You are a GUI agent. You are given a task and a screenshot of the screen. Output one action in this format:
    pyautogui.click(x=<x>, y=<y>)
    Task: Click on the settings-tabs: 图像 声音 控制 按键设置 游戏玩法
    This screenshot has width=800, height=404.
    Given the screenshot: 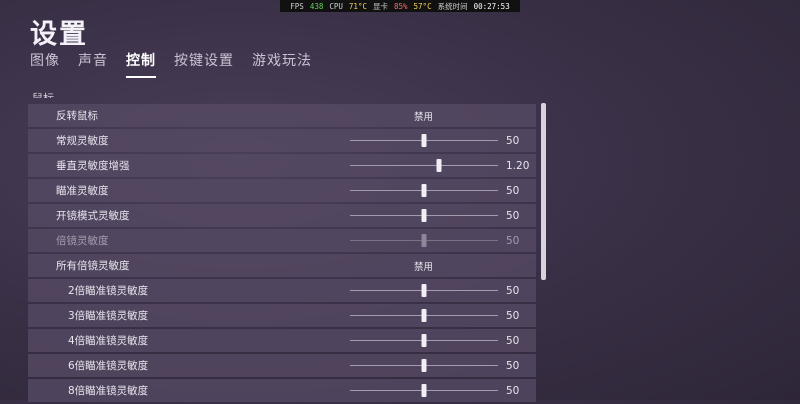 What is the action you would take?
    pyautogui.click(x=171, y=64)
    